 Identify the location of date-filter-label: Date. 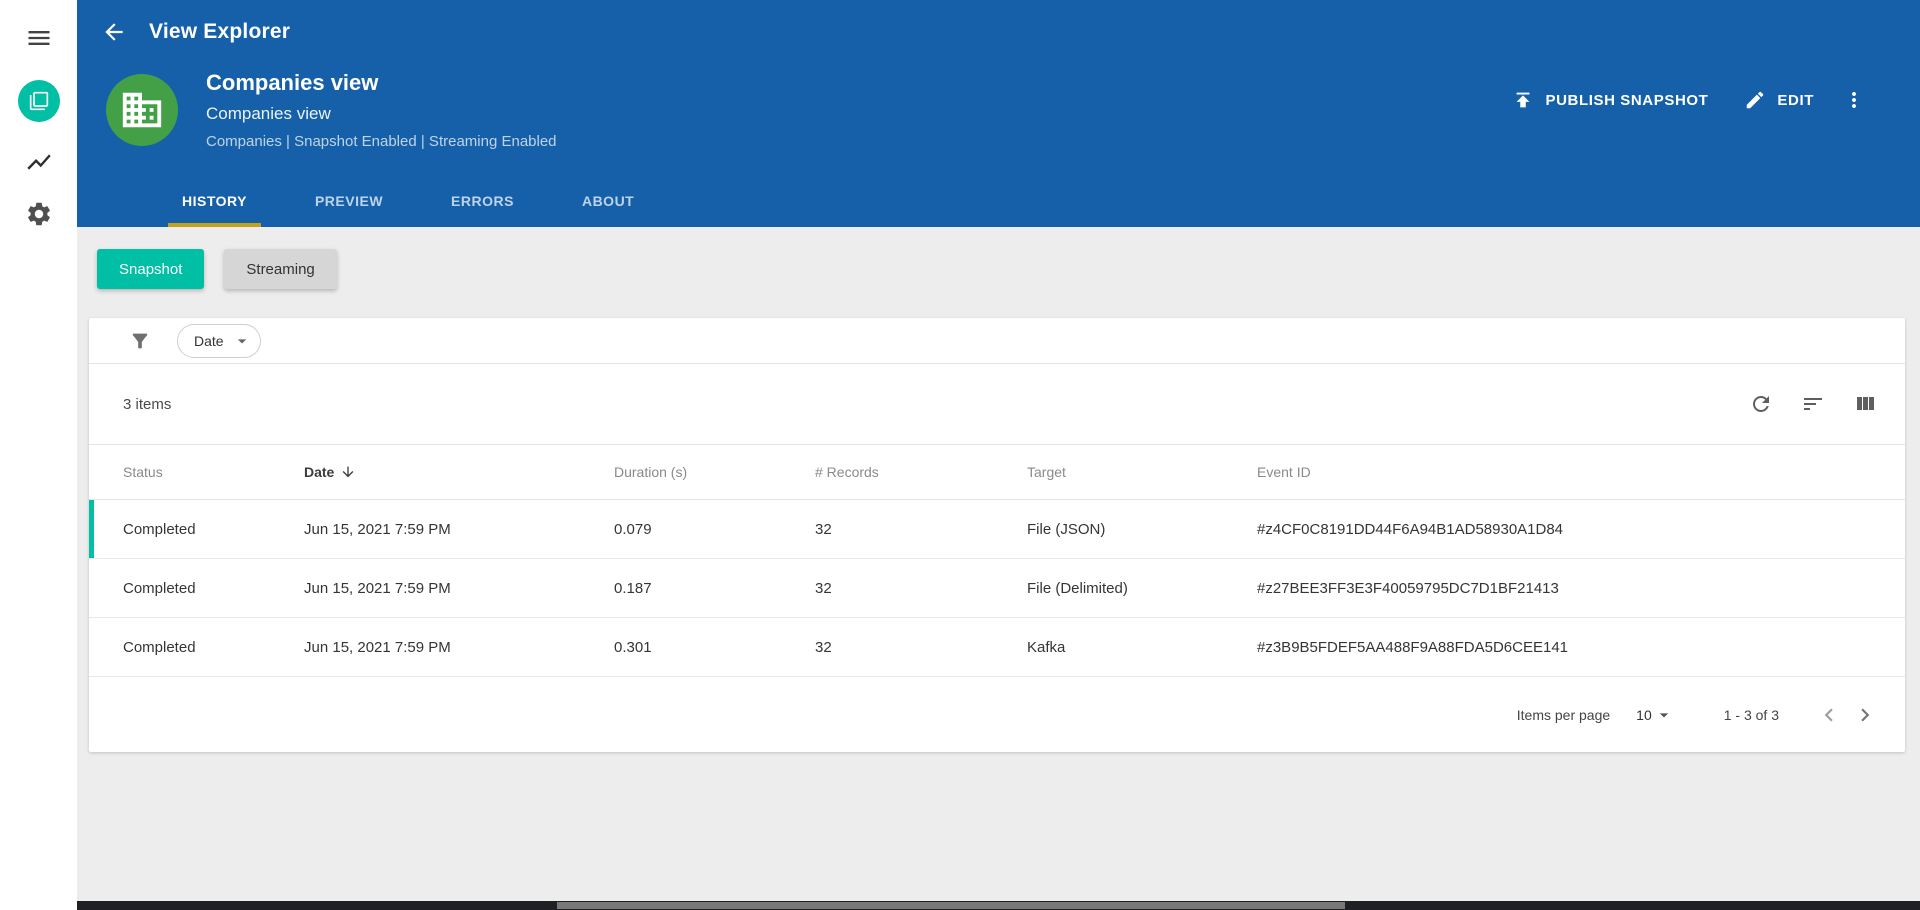
(209, 340).